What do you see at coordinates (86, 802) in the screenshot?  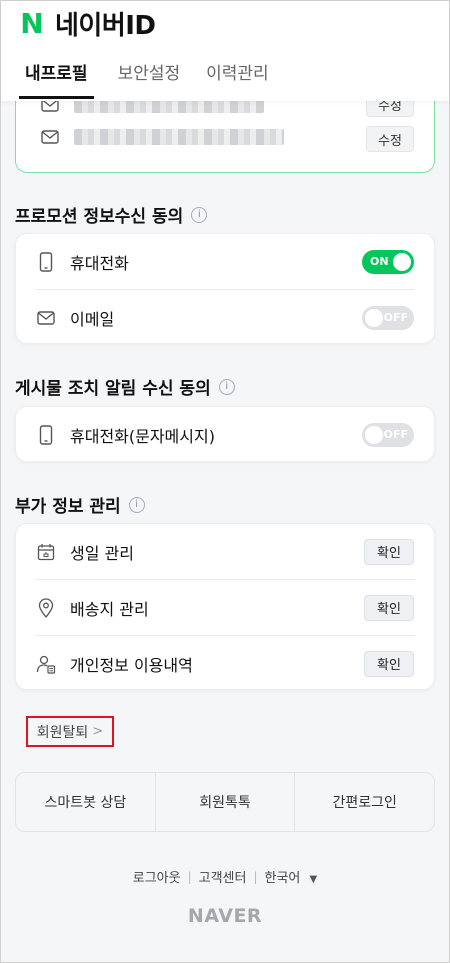 I see `smartbot-consult-button: 스마트봇 상담` at bounding box center [86, 802].